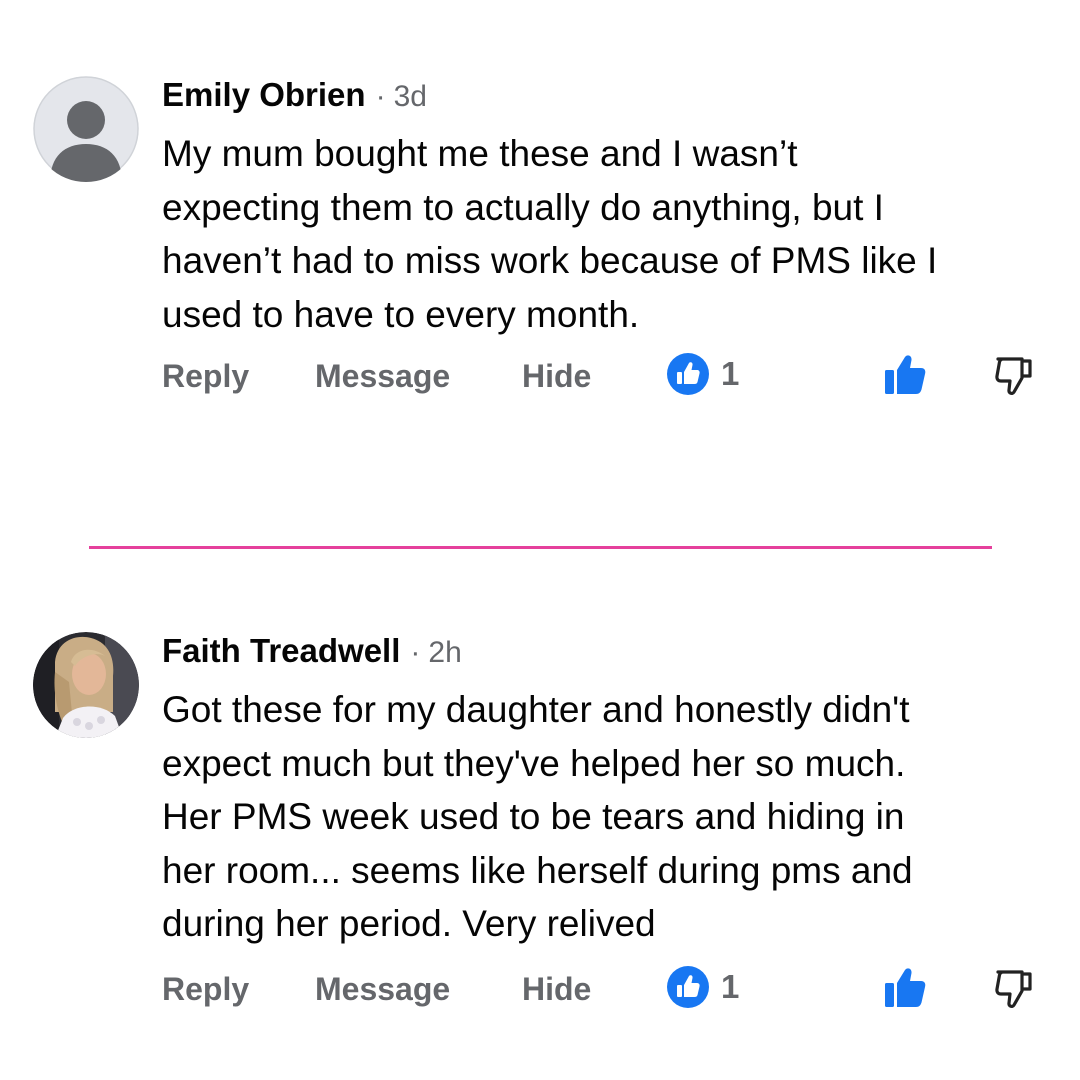  I want to click on default-avatar-icon, so click(86, 129).